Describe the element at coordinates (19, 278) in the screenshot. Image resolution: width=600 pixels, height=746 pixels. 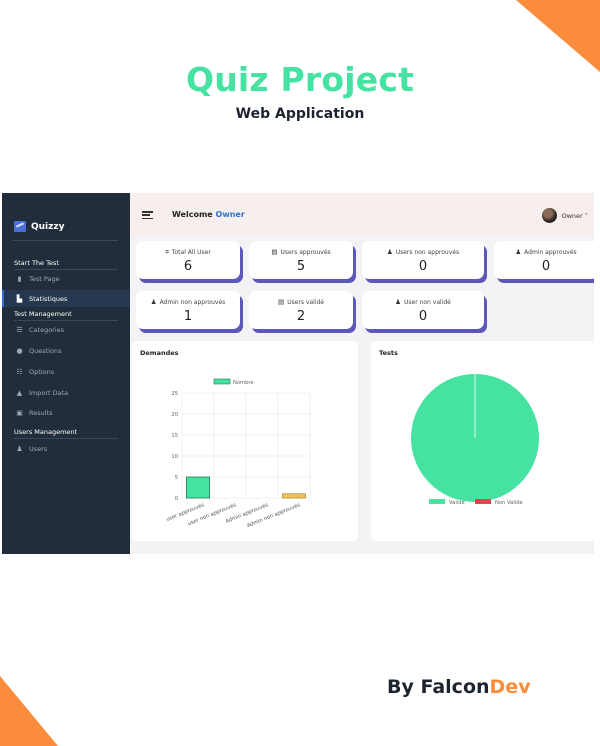
I see `bar-chart-icon: ▮` at that location.